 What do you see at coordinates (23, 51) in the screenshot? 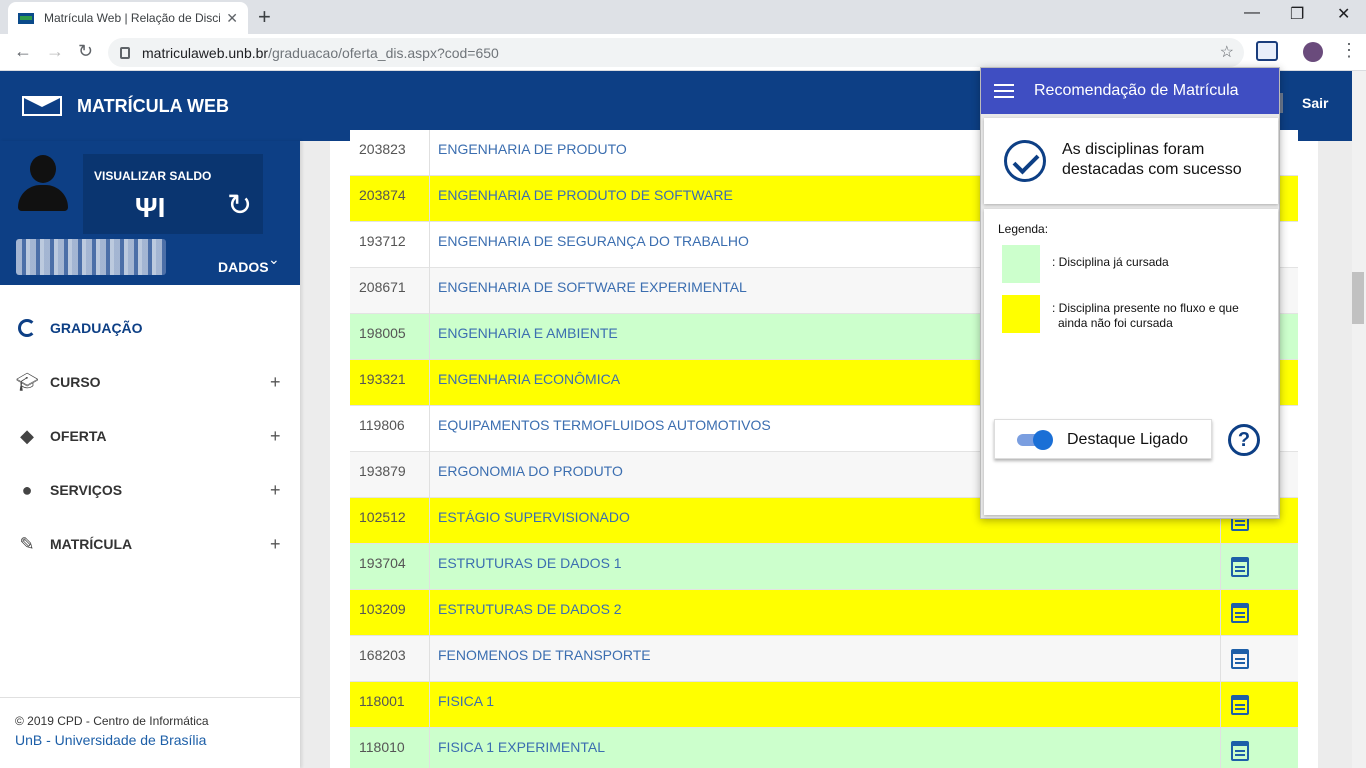
I see `back-arrow-icon: ←` at bounding box center [23, 51].